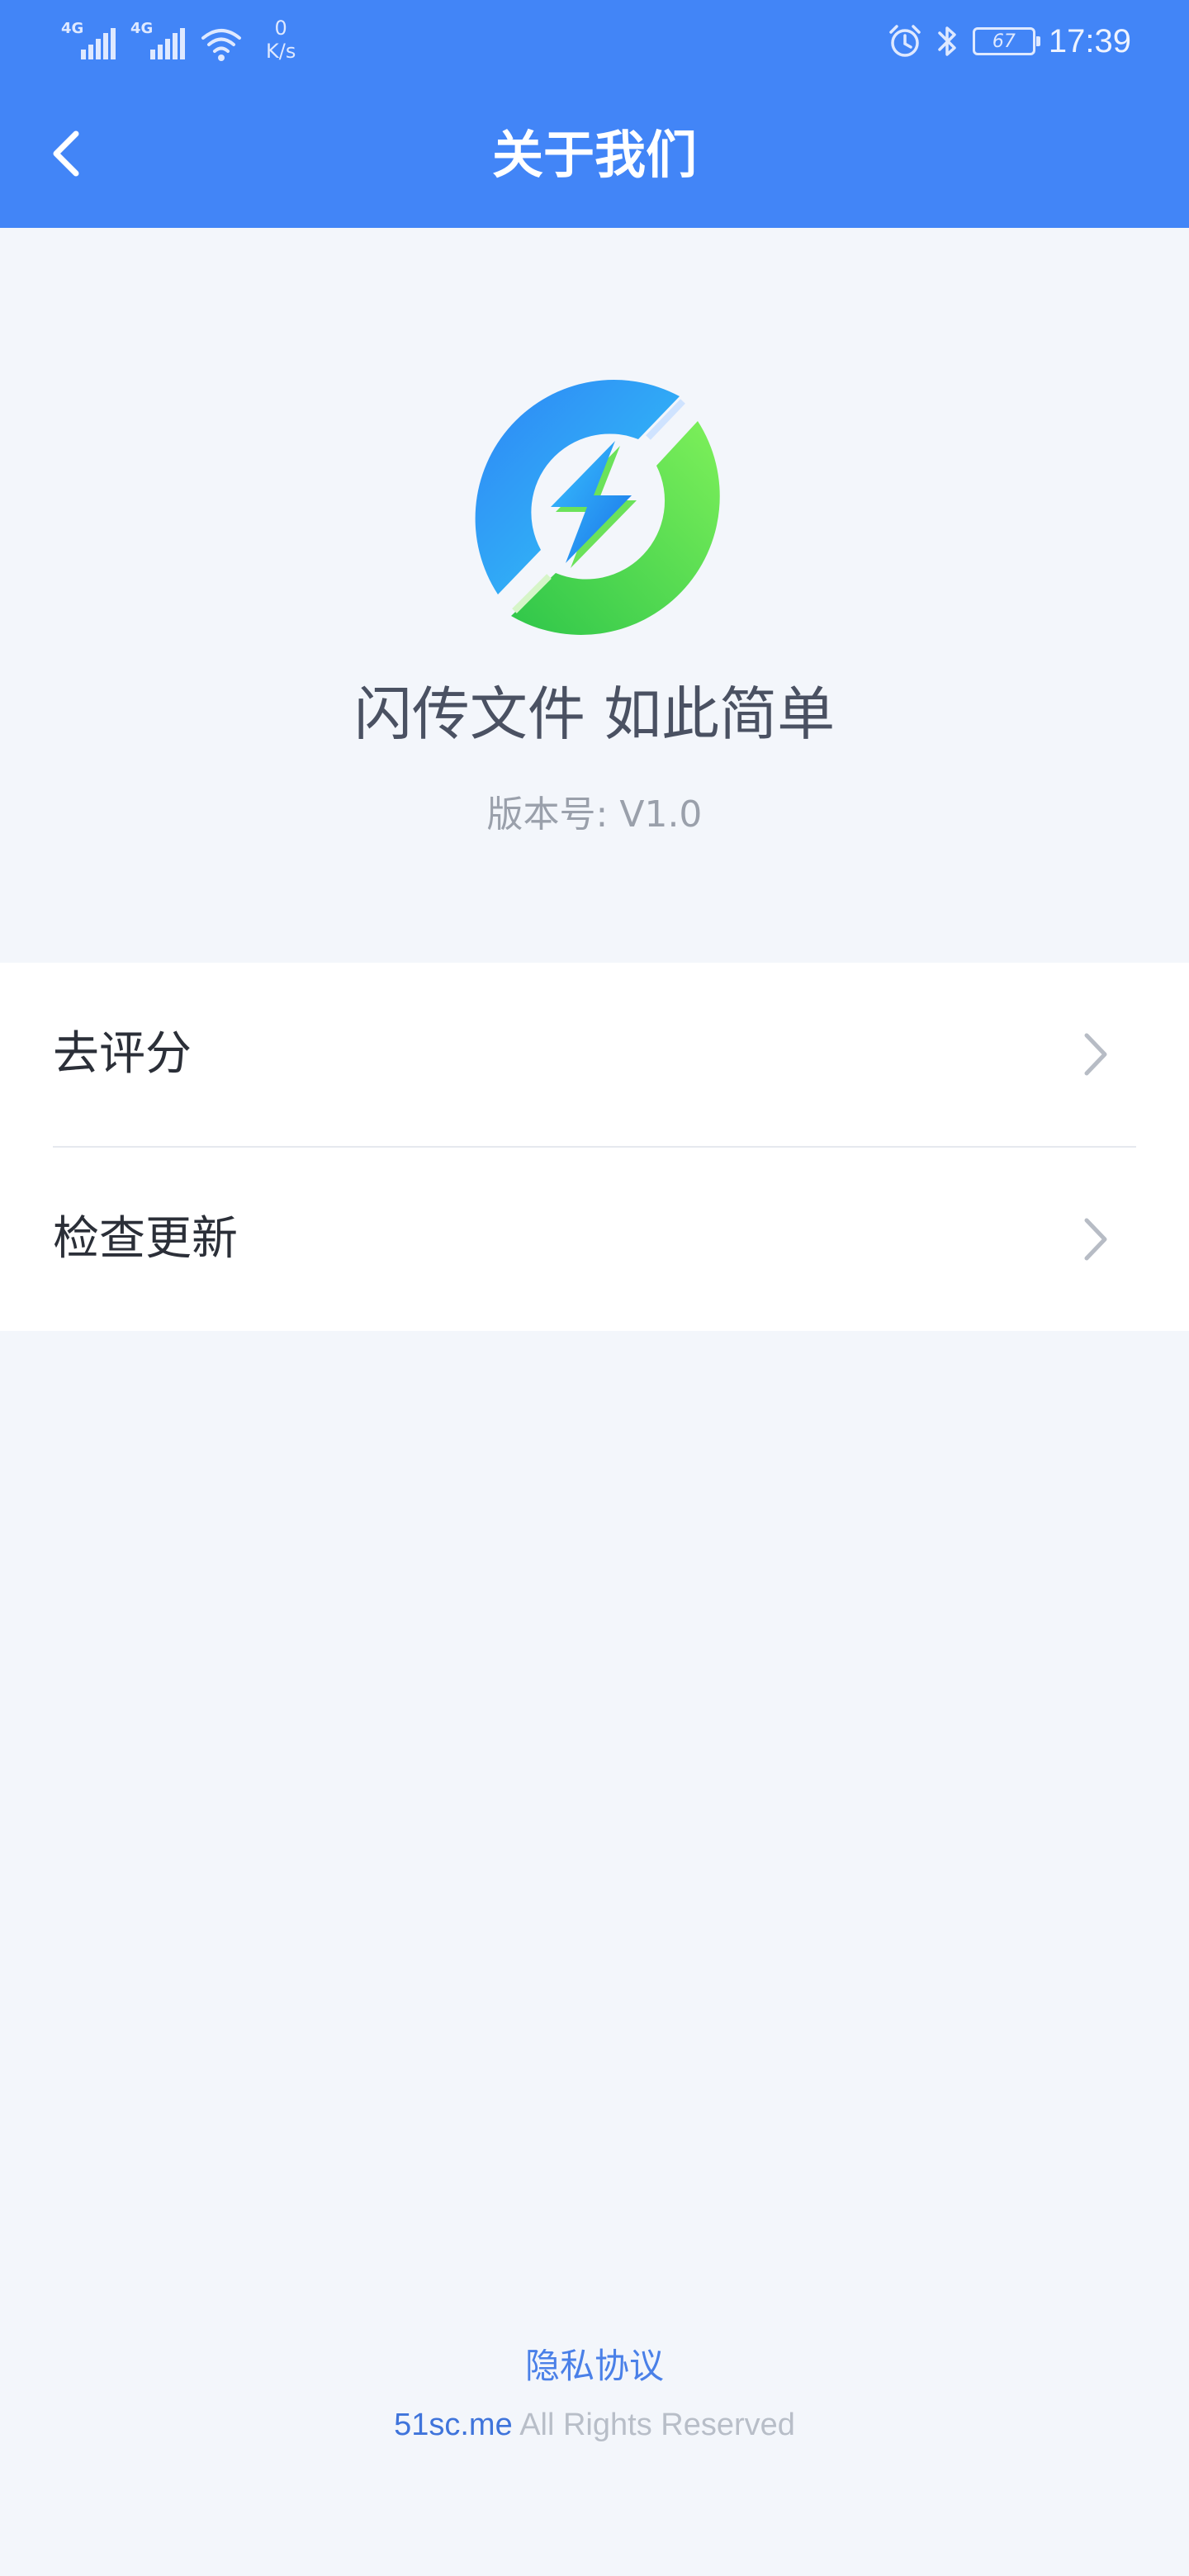 This screenshot has height=2576, width=1189. I want to click on version-label: 版本号: V1.0, so click(594, 814).